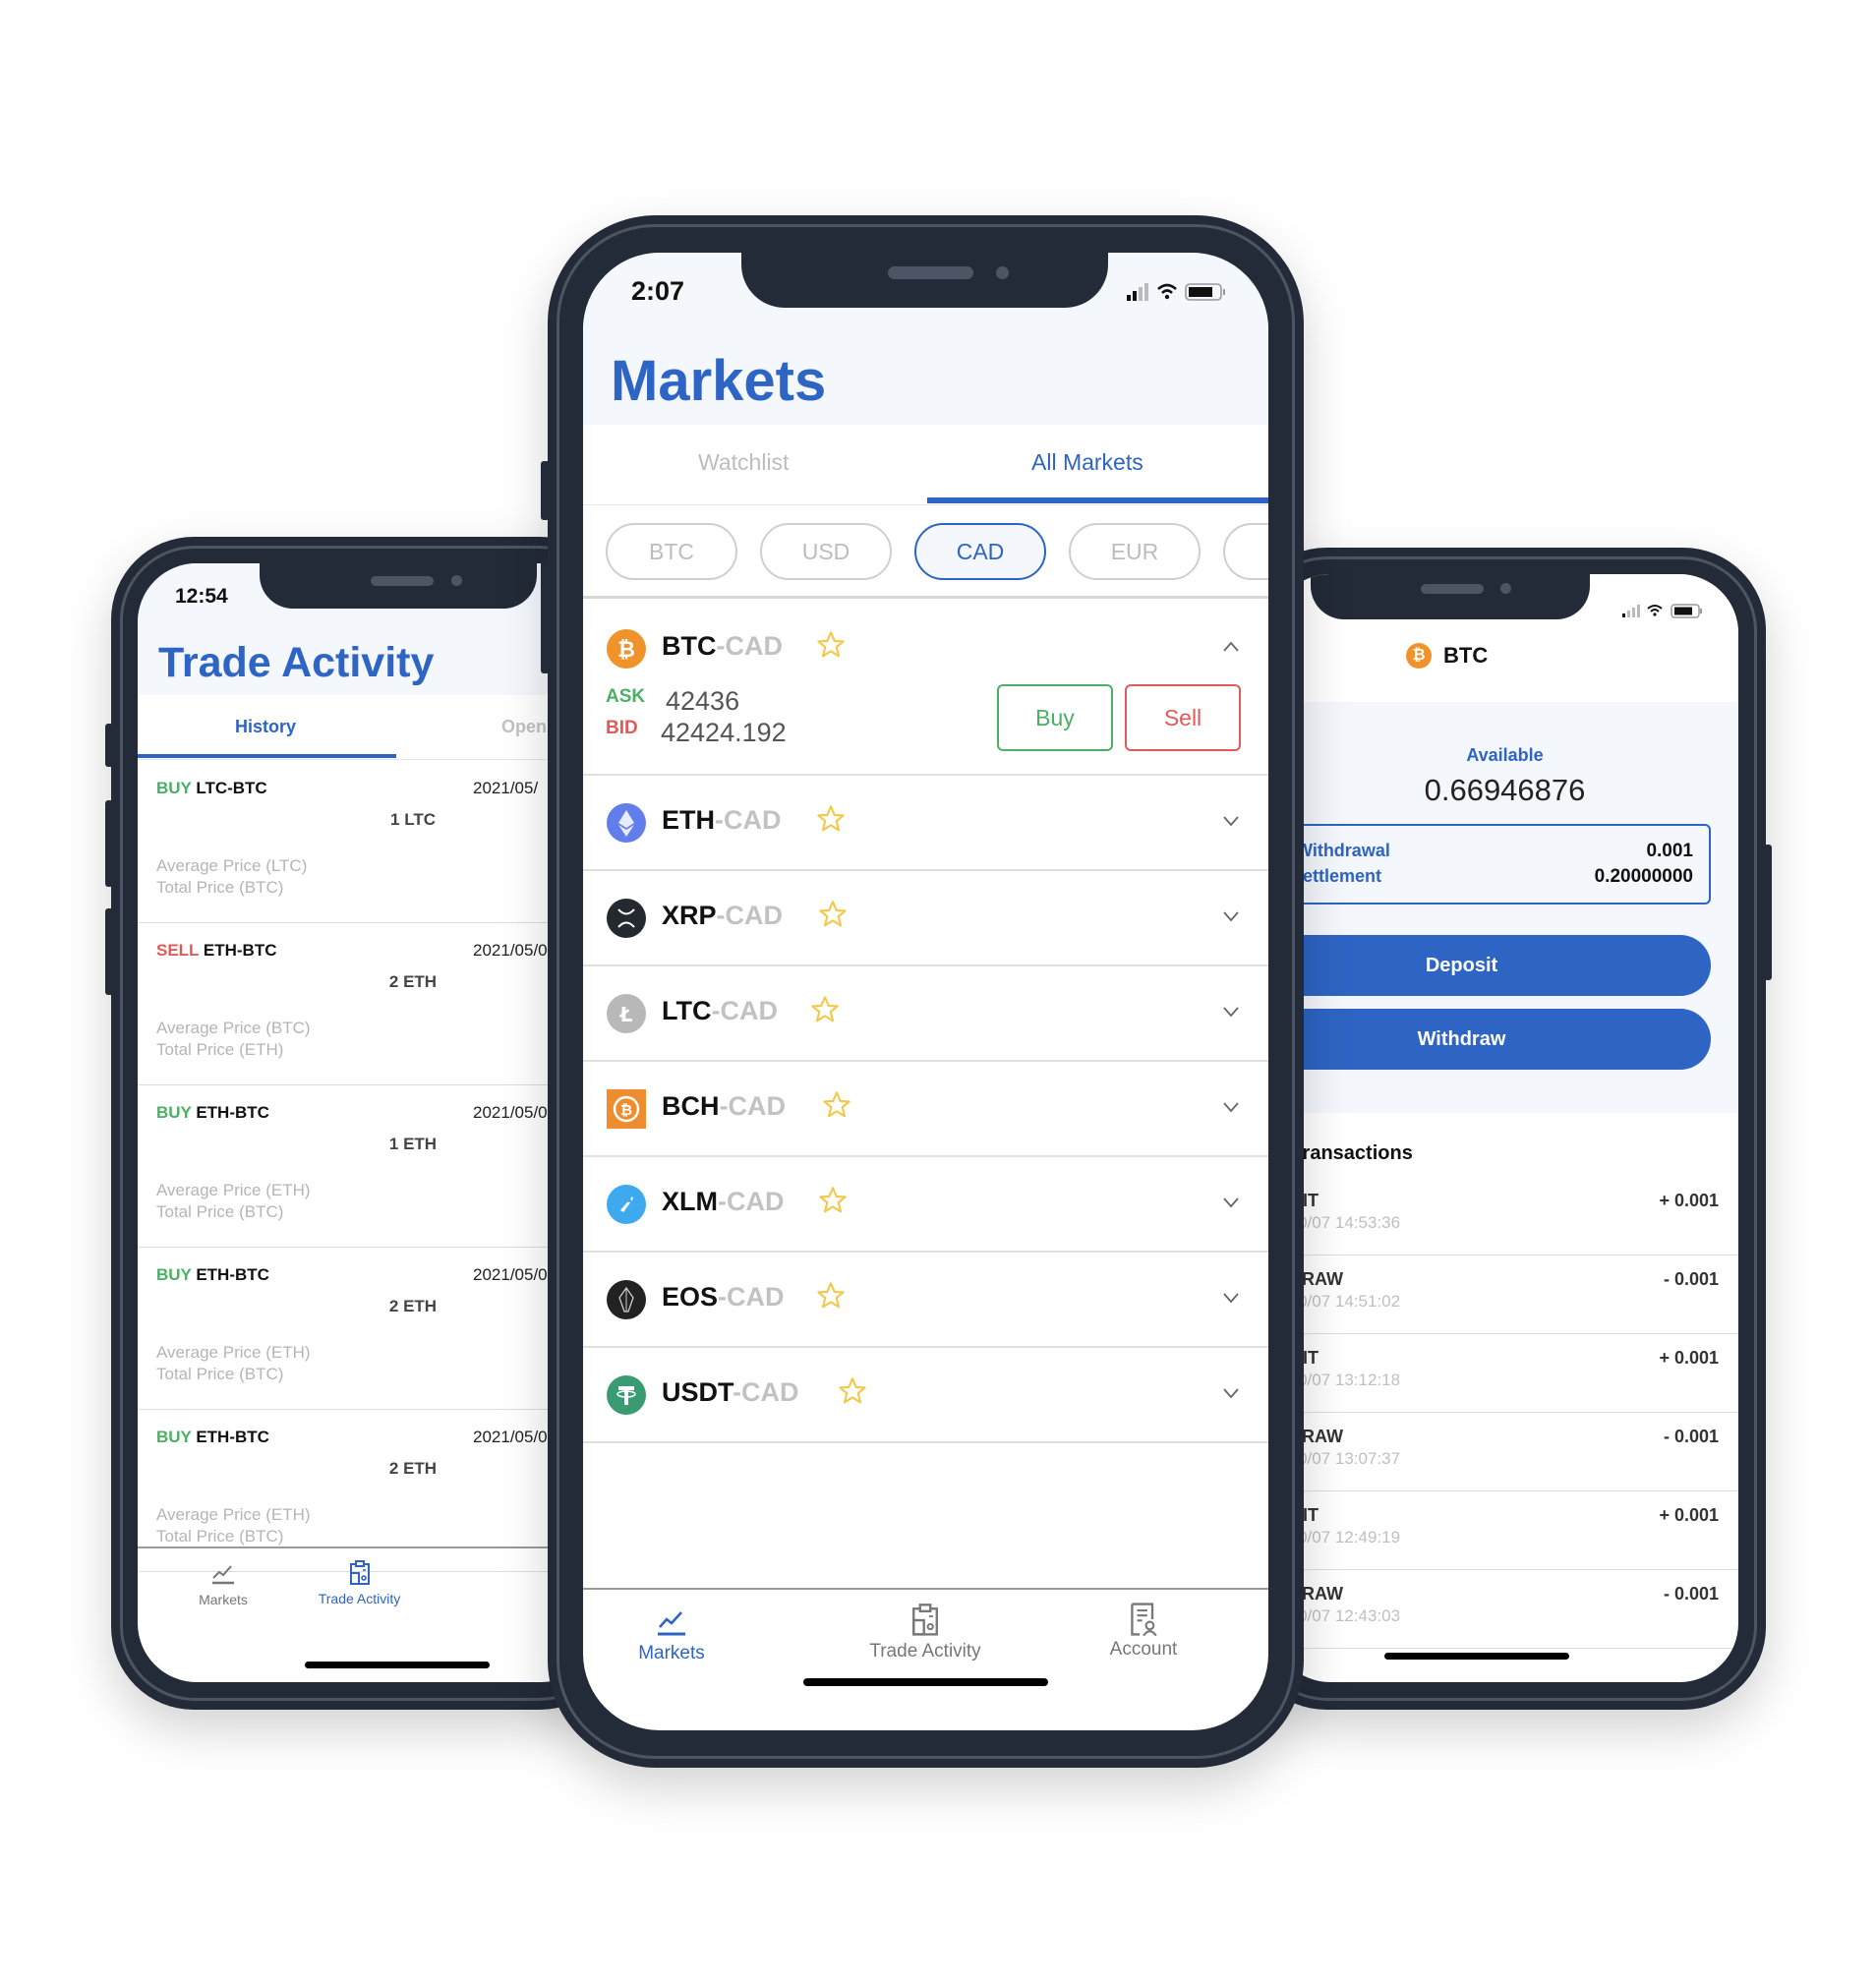 Image resolution: width=1876 pixels, height=1984 pixels. What do you see at coordinates (212, 1437) in the screenshot?
I see `trade-title: BUY ETH-BTC` at bounding box center [212, 1437].